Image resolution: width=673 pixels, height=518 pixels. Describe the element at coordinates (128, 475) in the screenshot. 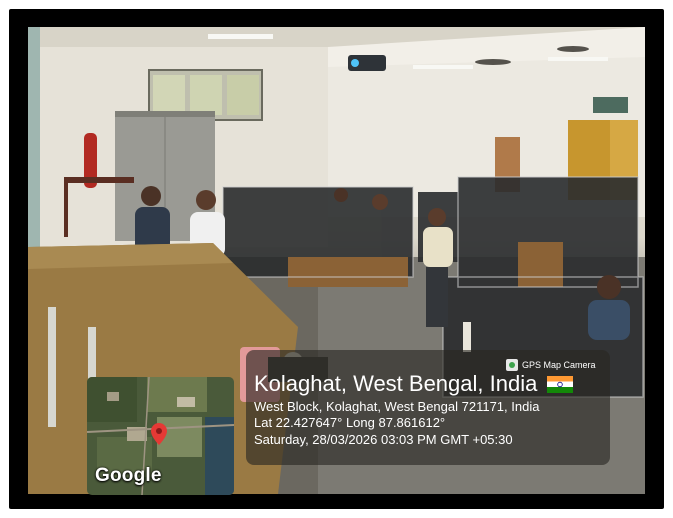

I see `google-logo: Google` at that location.